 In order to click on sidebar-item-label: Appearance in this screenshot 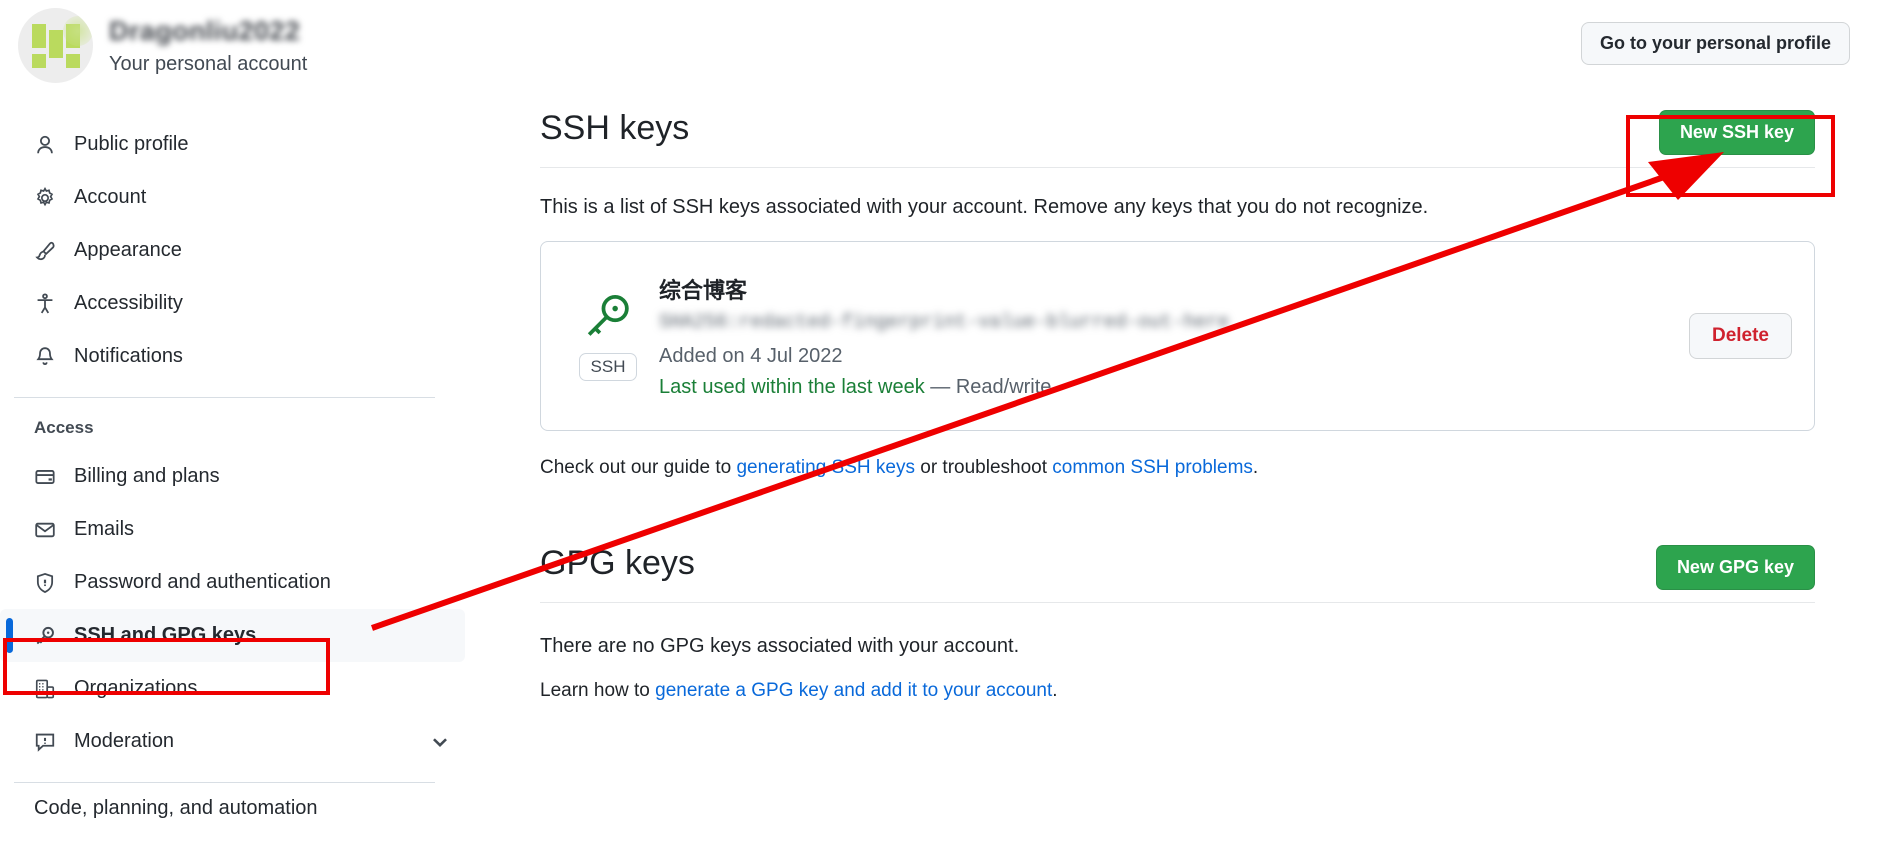, I will do `click(128, 250)`.